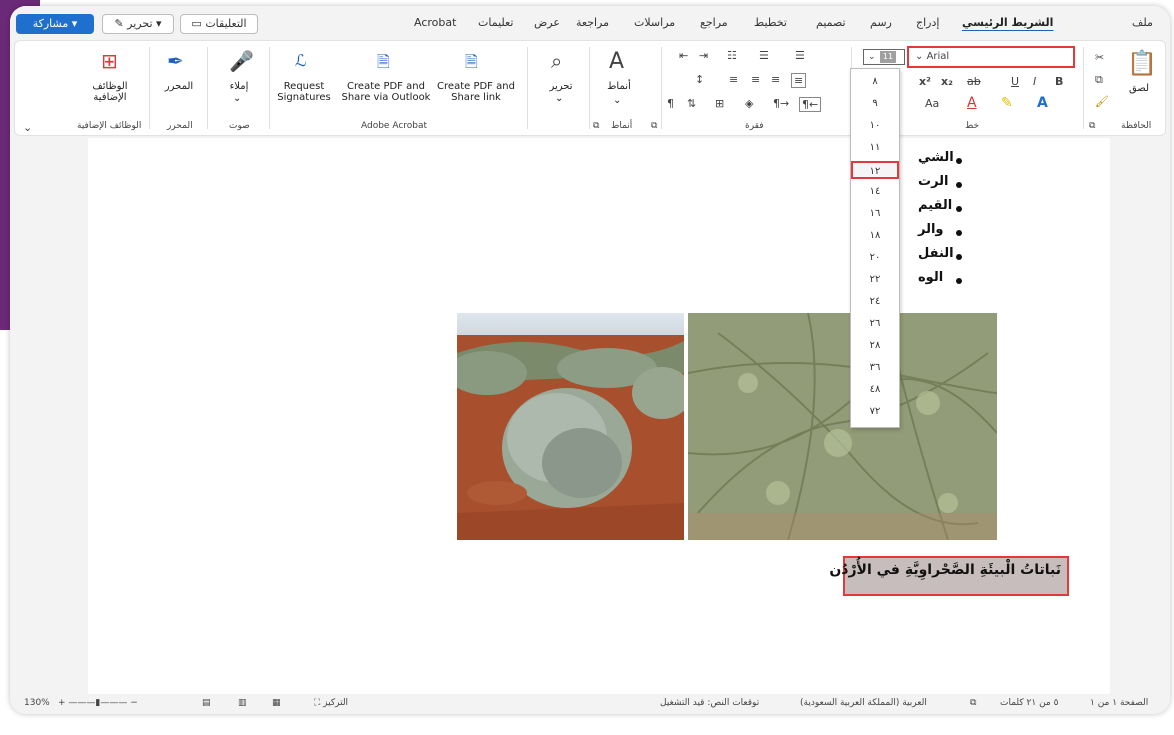 The width and height of the screenshot is (1174, 735). I want to click on align-center-icon: ≡, so click(775, 79).